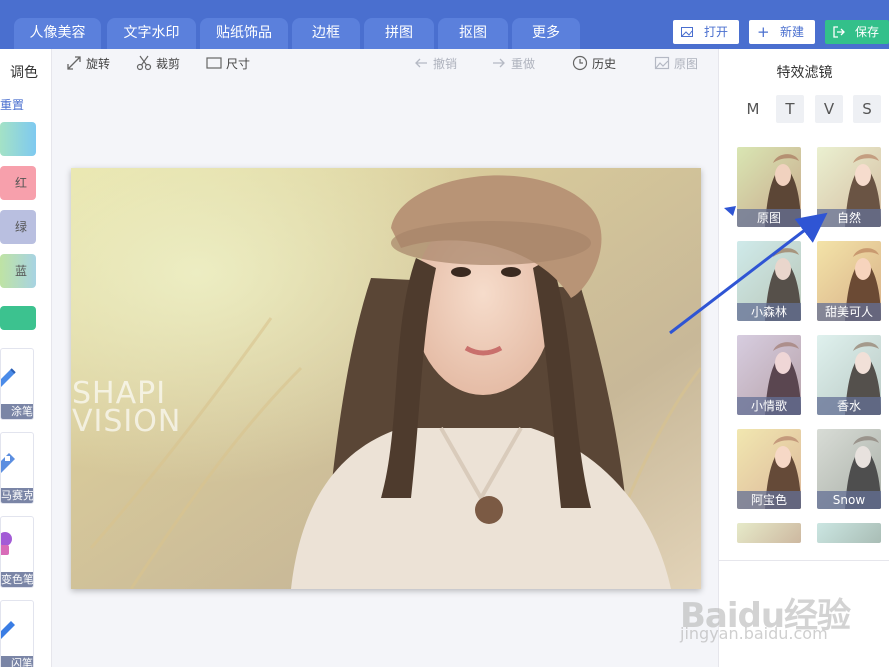  Describe the element at coordinates (791, 32) in the screenshot. I see `new-label: 新建` at that location.